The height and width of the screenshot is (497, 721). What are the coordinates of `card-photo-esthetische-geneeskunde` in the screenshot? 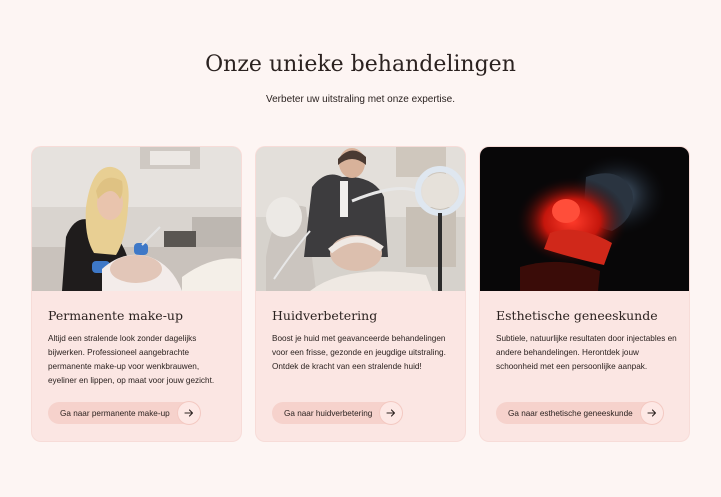 It's located at (584, 219).